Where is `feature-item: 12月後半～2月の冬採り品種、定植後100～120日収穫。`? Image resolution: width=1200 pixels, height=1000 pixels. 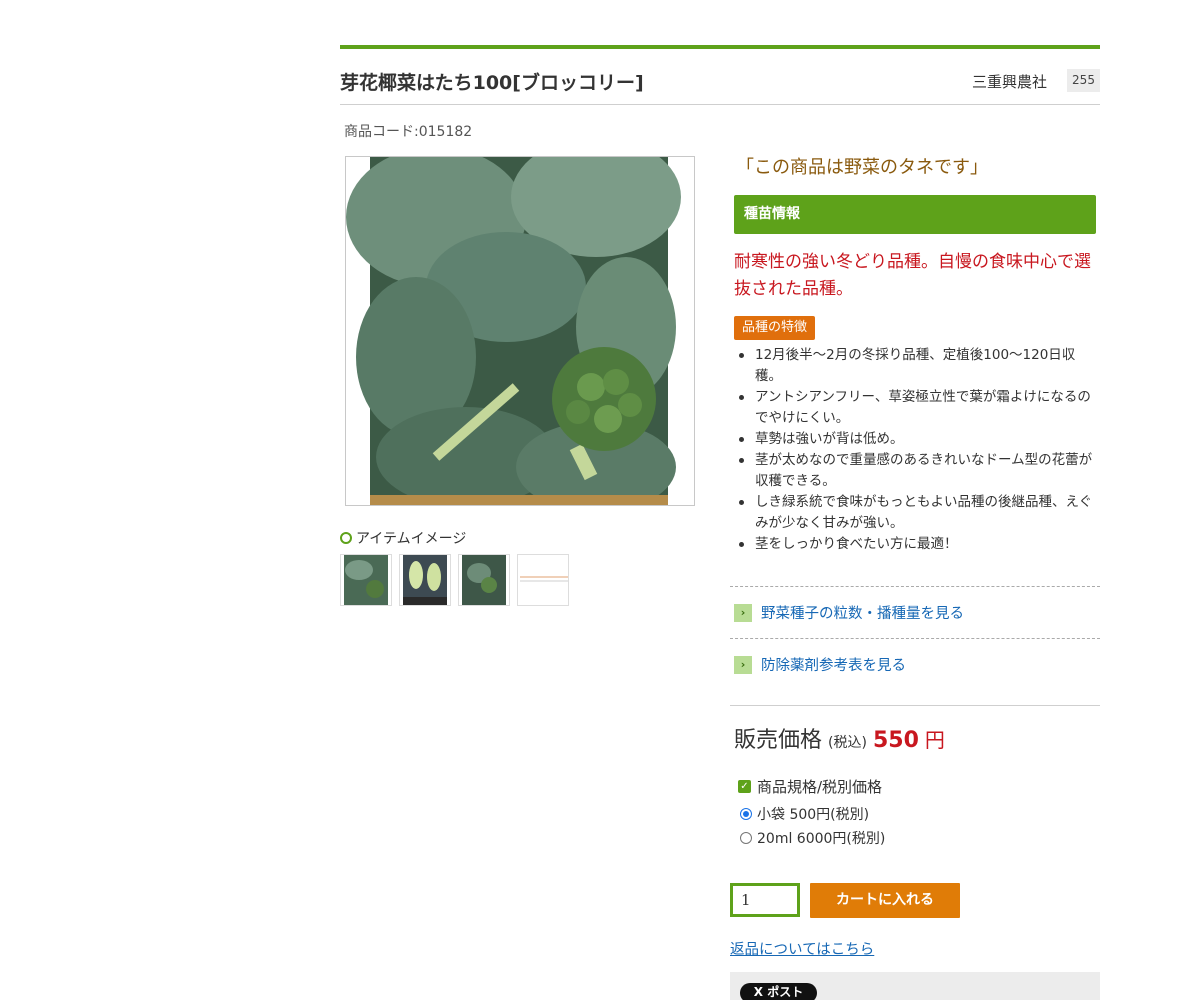 feature-item: 12月後半～2月の冬採り品種、定植後100～120日収穫。 is located at coordinates (915, 366).